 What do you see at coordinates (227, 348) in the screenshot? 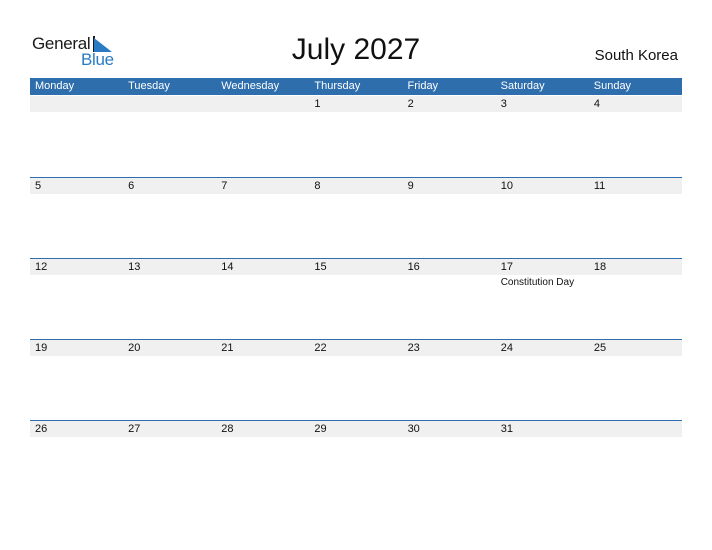
I see `day-number: 21` at bounding box center [227, 348].